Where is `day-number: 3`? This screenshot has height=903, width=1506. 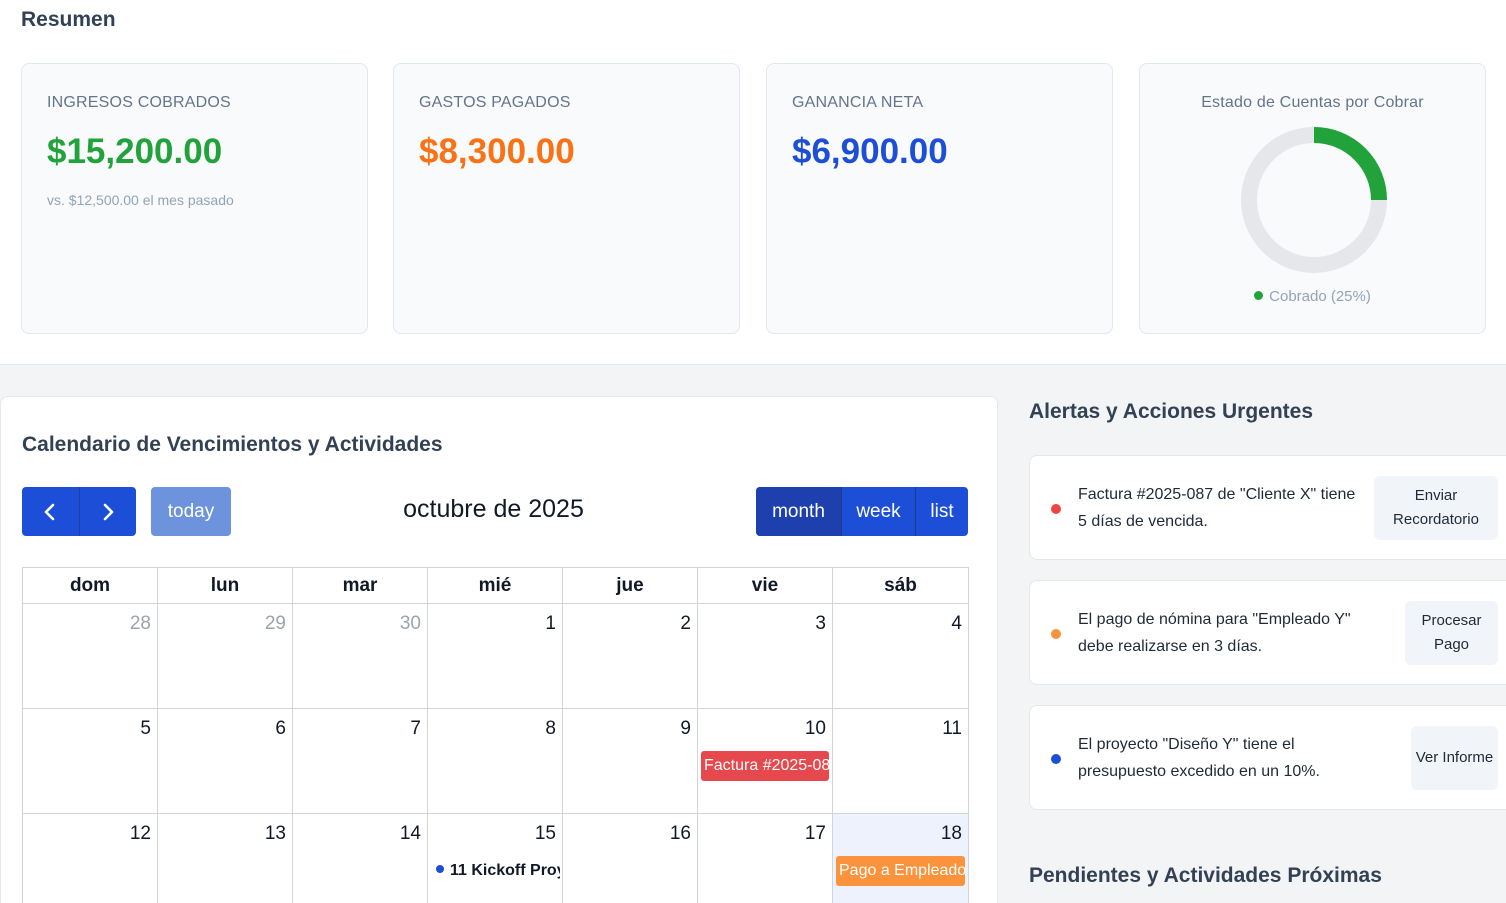 day-number: 3 is located at coordinates (820, 624).